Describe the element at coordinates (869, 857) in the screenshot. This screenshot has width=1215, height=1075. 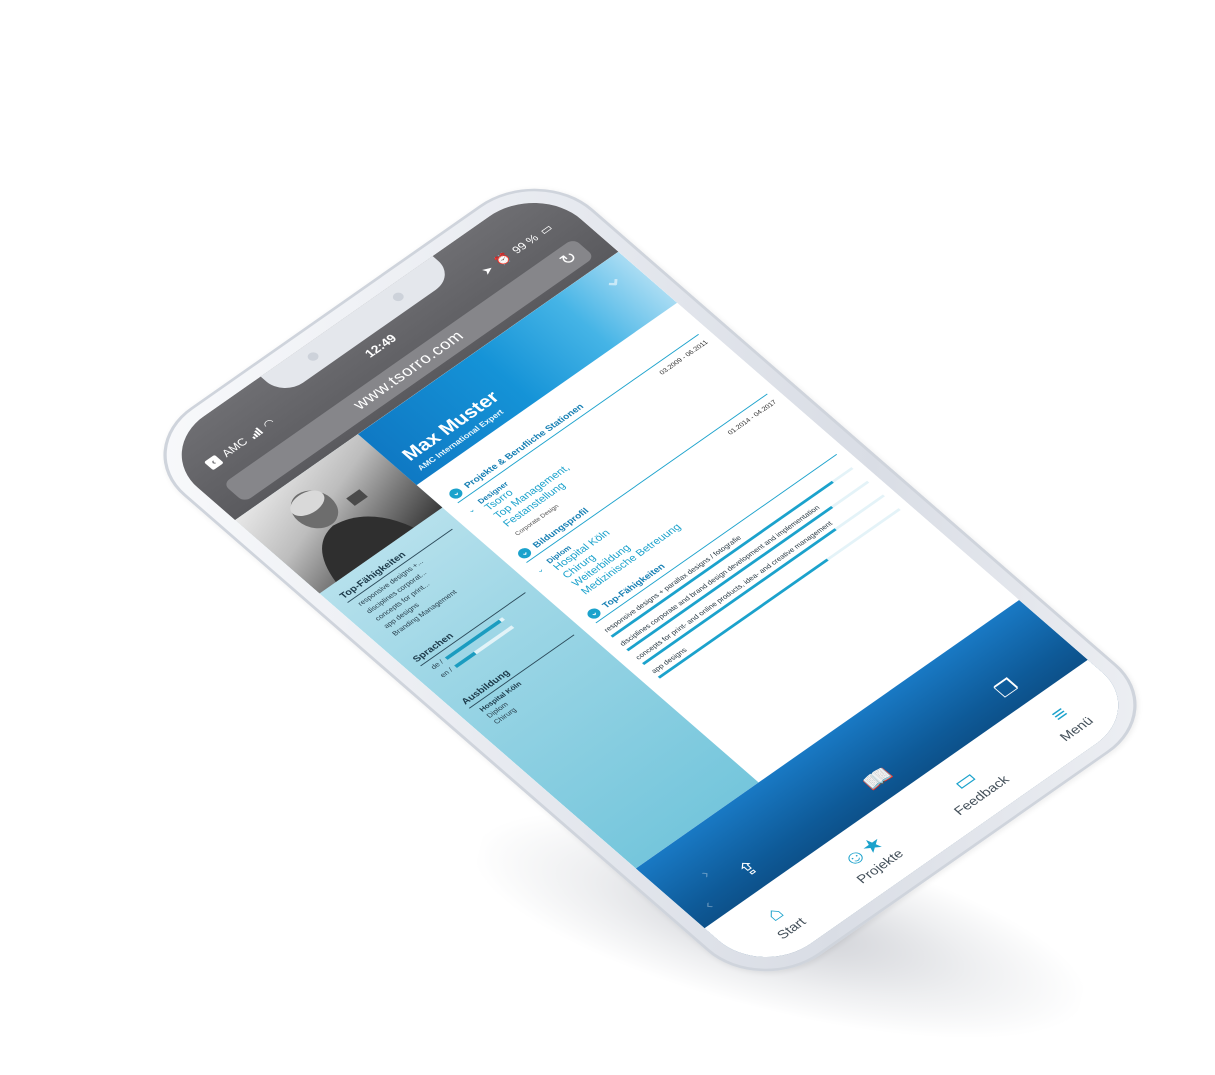
I see `tab-projekte: ☺★ Projekte` at that location.